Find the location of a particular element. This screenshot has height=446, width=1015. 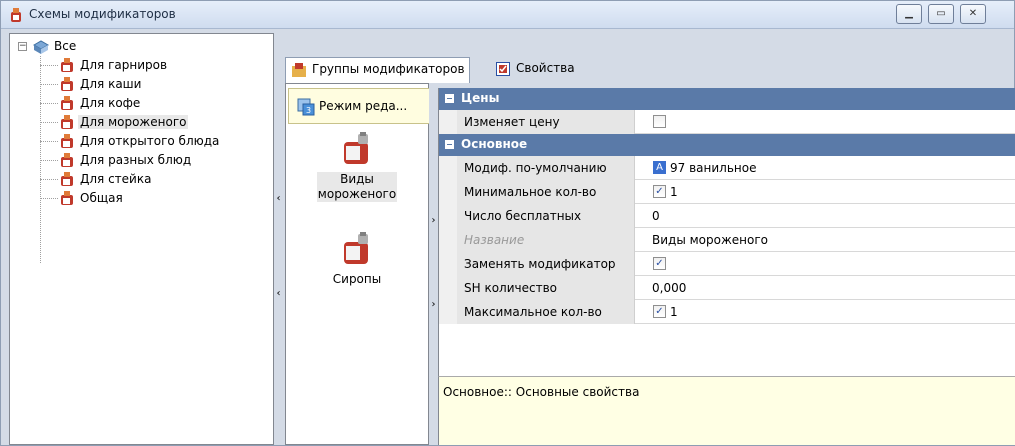

collapse-left-arrow-2: ‹ is located at coordinates (278, 293).